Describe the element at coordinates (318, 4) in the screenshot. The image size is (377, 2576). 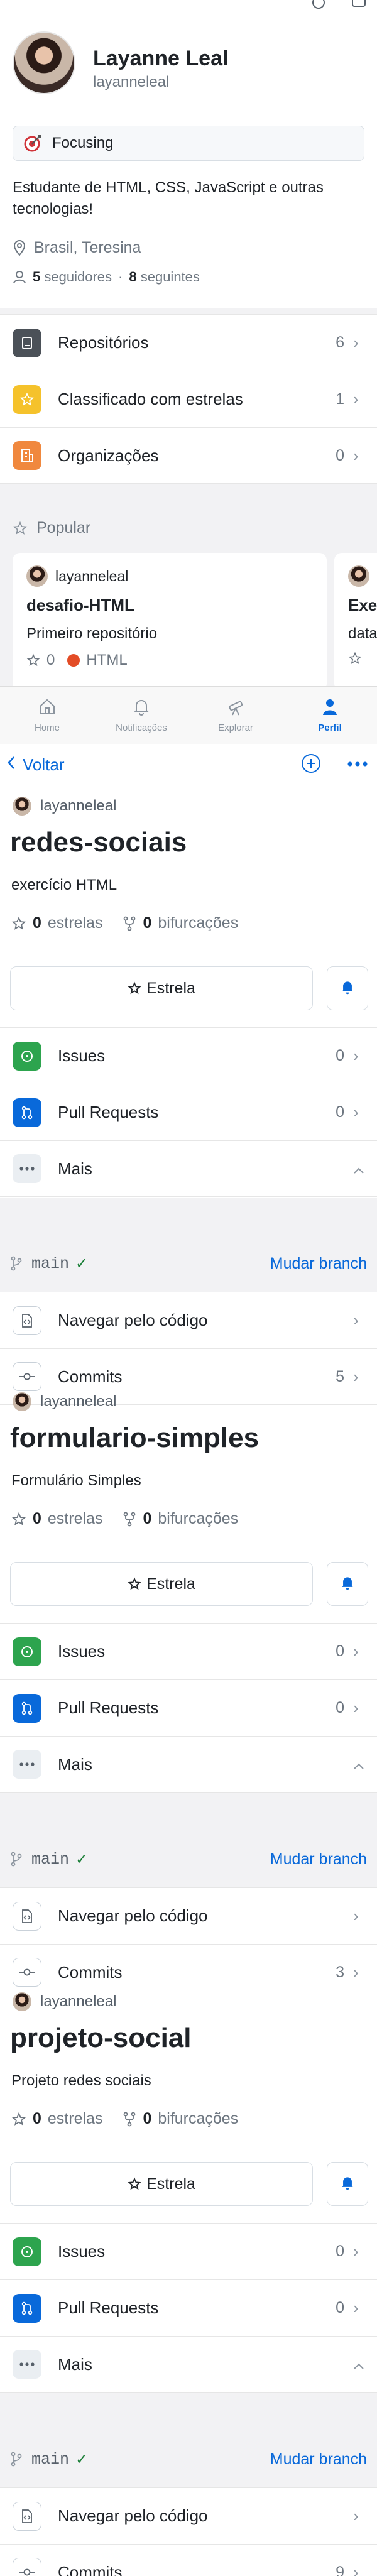
I see `share-icon` at that location.